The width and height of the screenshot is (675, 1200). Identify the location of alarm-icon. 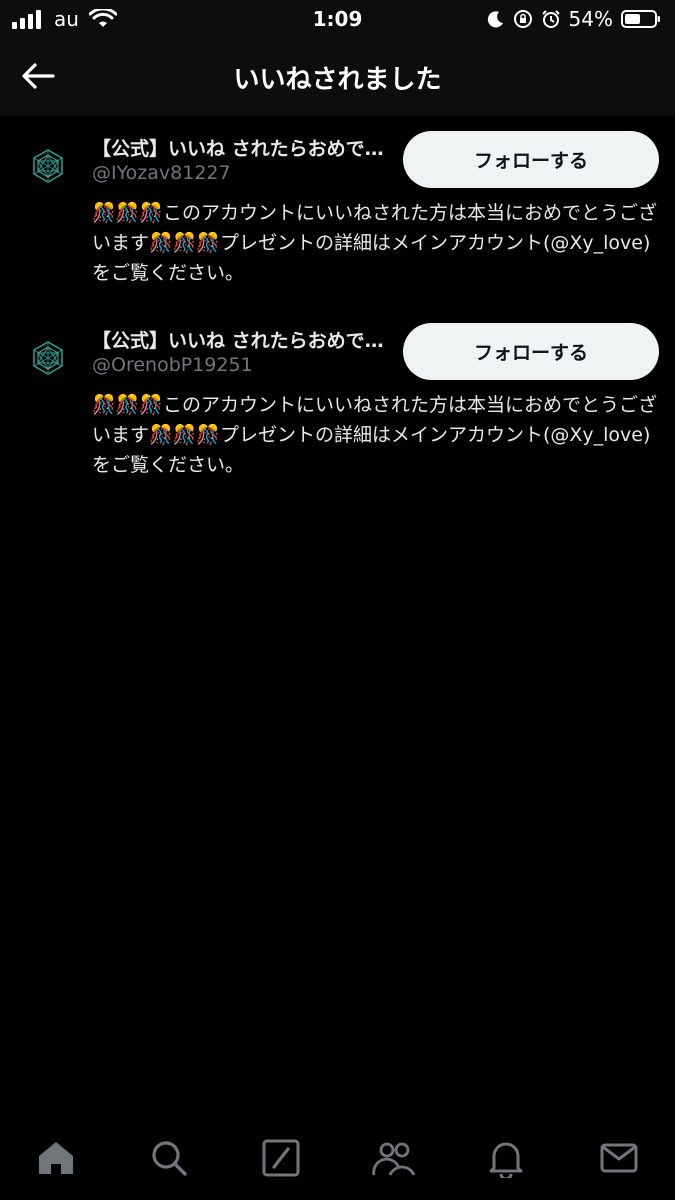
(551, 19).